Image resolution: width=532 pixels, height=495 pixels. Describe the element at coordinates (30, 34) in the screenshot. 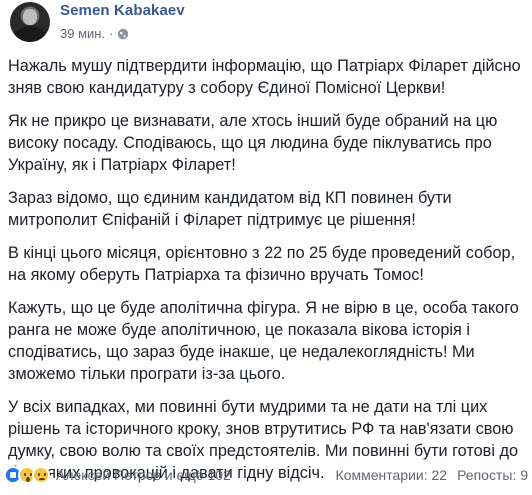

I see `avatar-shoulders` at that location.